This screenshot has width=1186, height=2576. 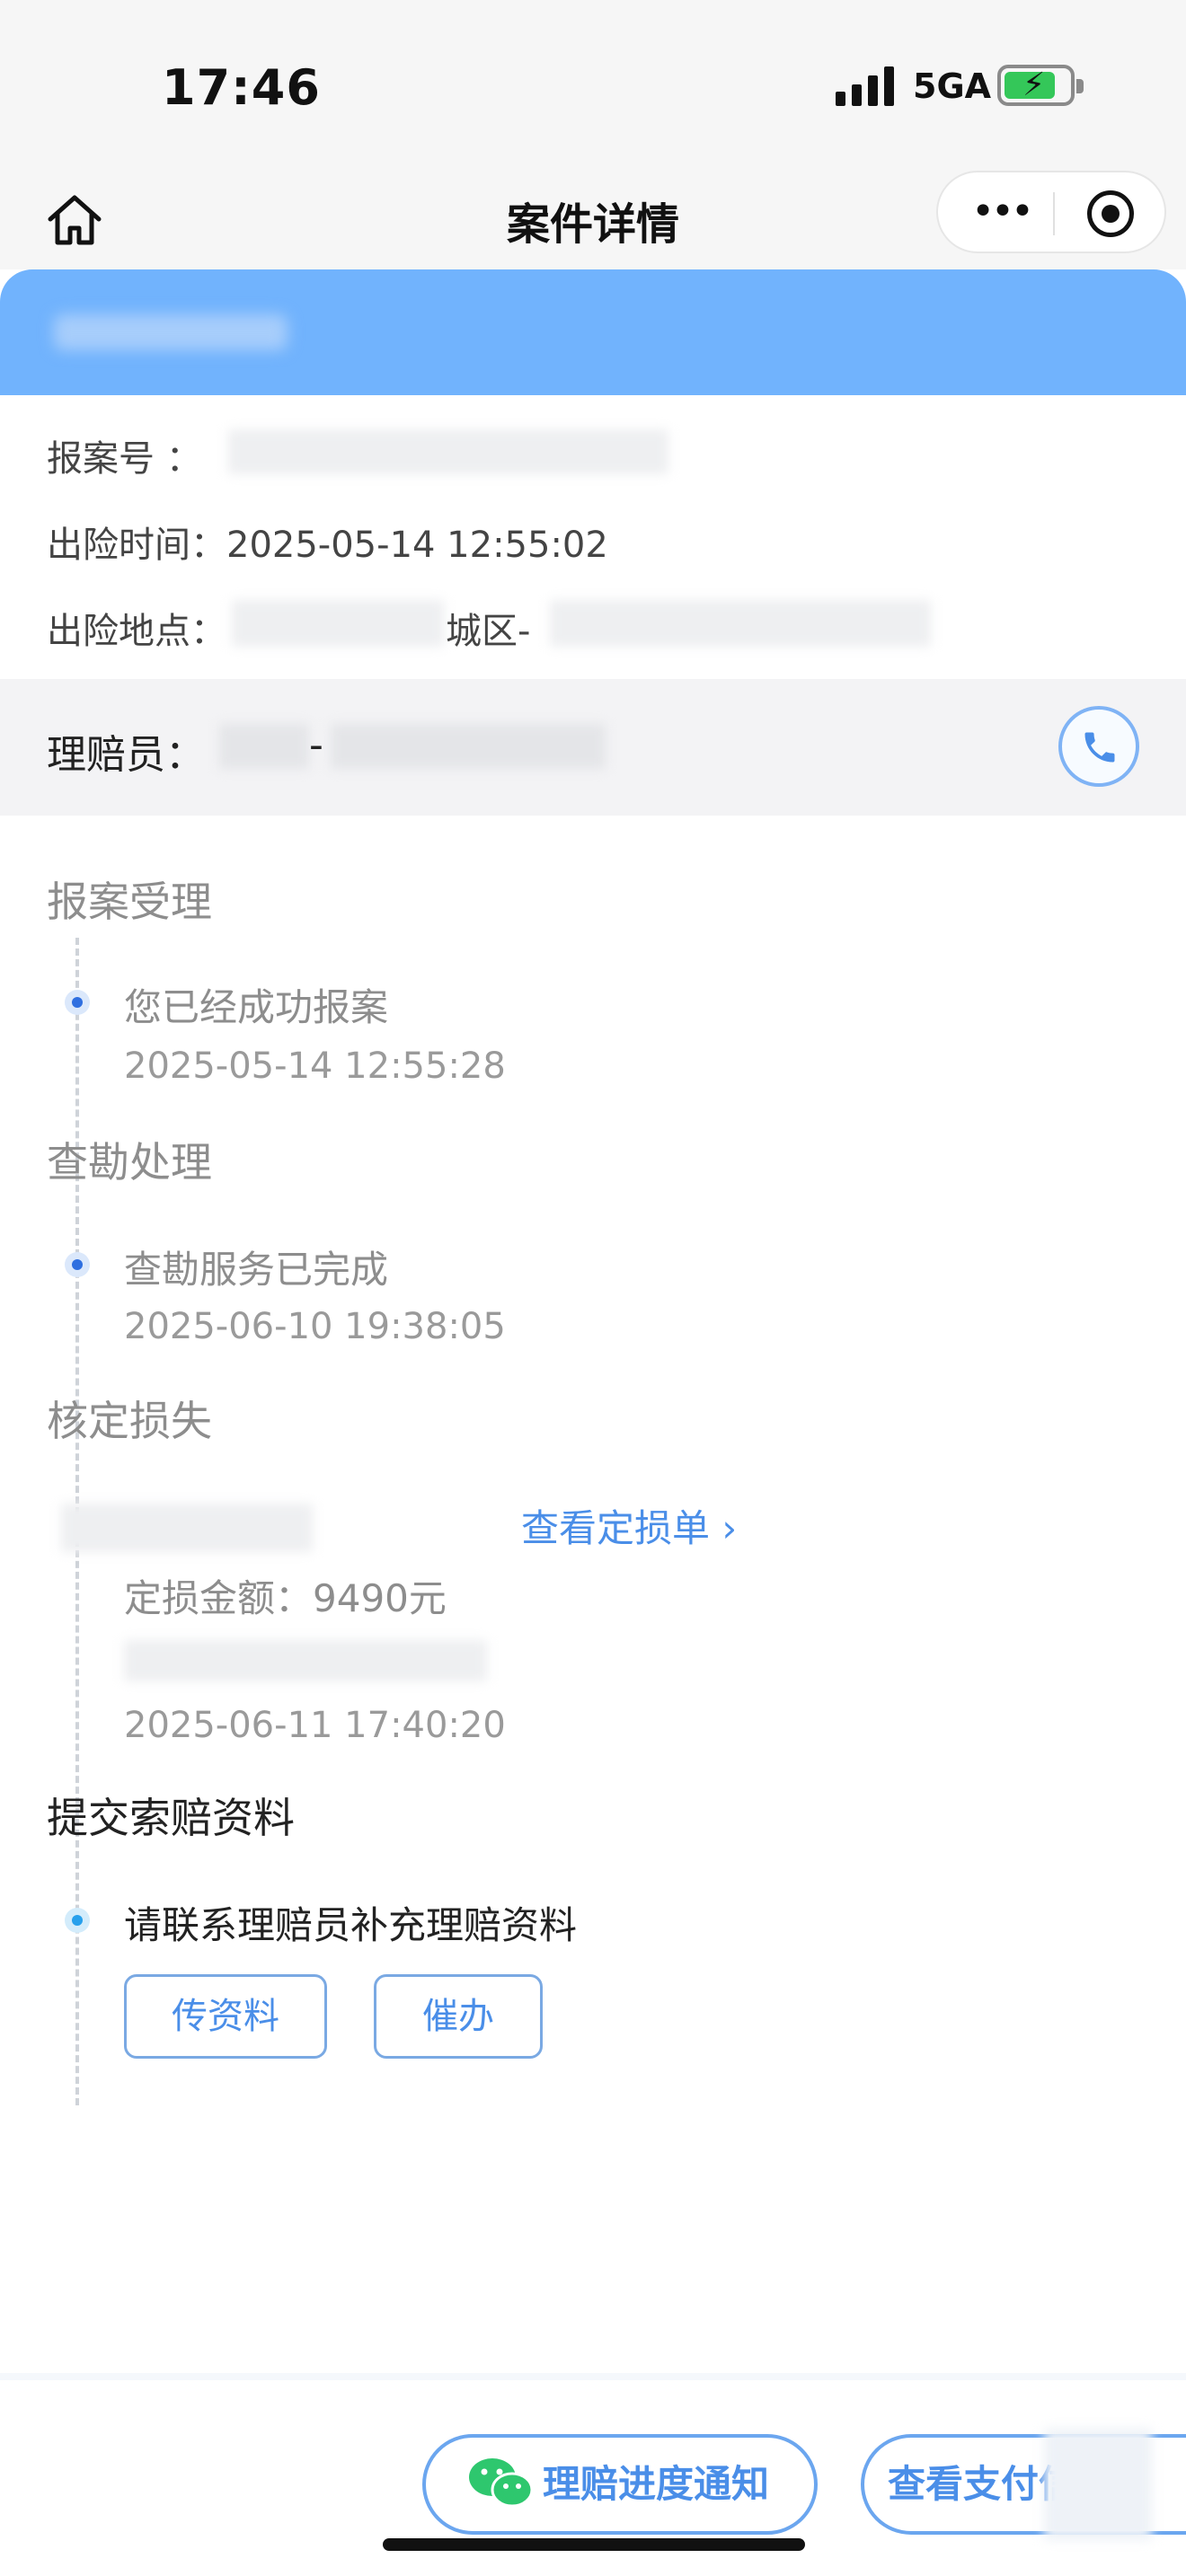 What do you see at coordinates (124, 459) in the screenshot?
I see `report-number-label: 报案号 ：` at bounding box center [124, 459].